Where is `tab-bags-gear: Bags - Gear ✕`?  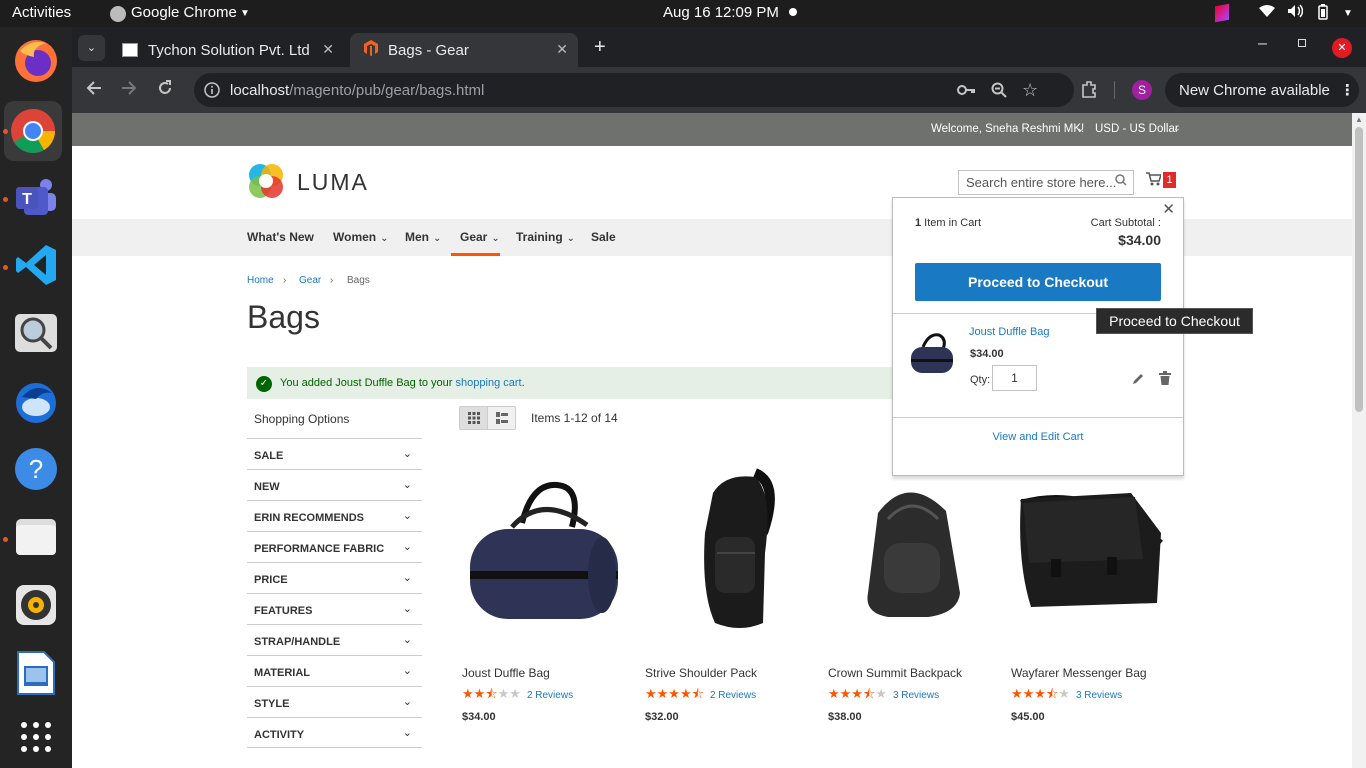
tab-bags-gear: Bags - Gear ✕ is located at coordinates (464, 50).